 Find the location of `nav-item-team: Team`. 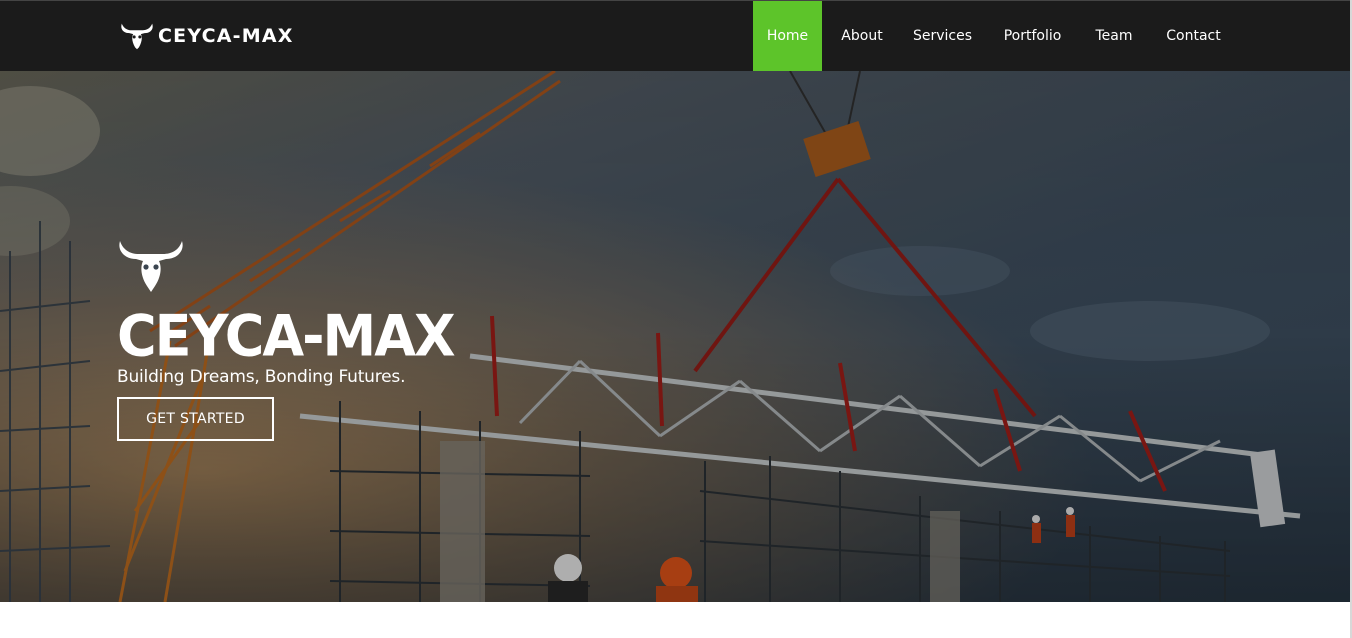

nav-item-team: Team is located at coordinates (1114, 36).